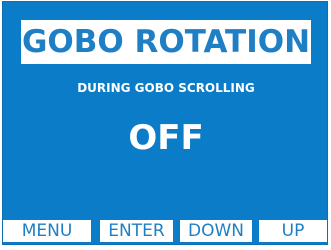 This screenshot has height=250, width=331. I want to click on screen-subtitle: DURING GOBO SCROLLING, so click(166, 88).